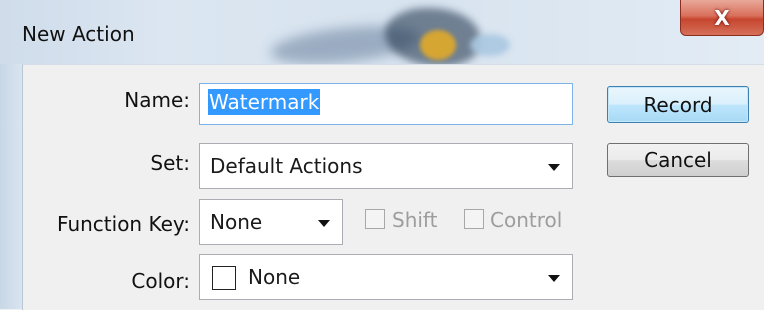 The height and width of the screenshot is (310, 764). What do you see at coordinates (375, 219) in the screenshot?
I see `shift-checkbox` at bounding box center [375, 219].